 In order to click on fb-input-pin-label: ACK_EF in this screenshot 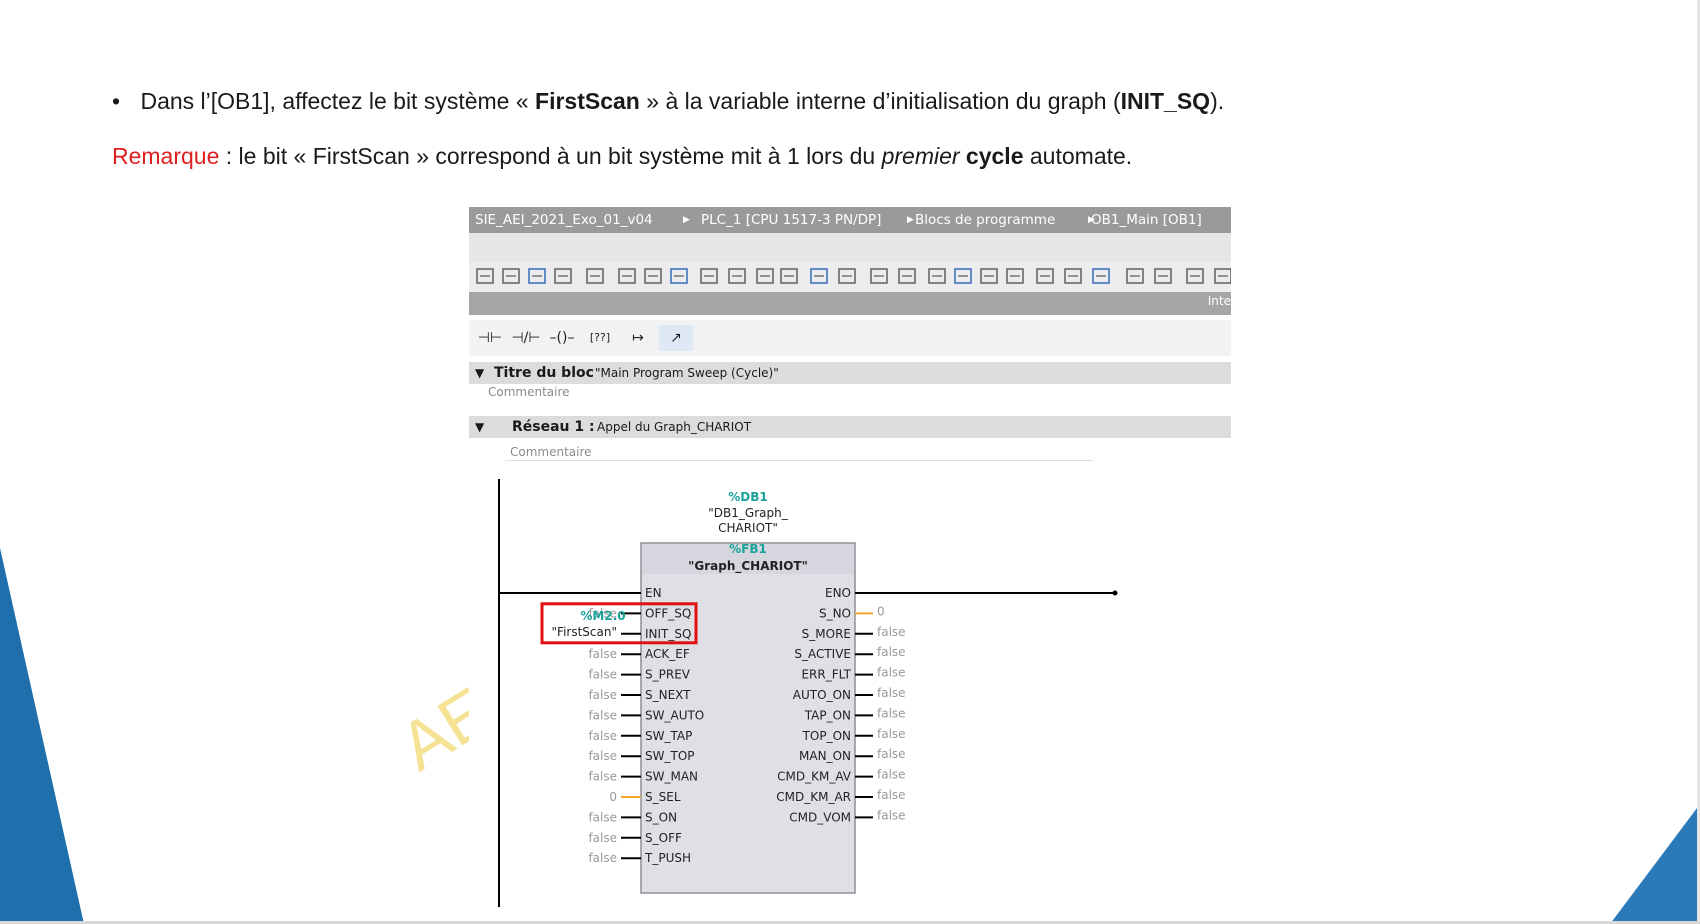, I will do `click(667, 654)`.